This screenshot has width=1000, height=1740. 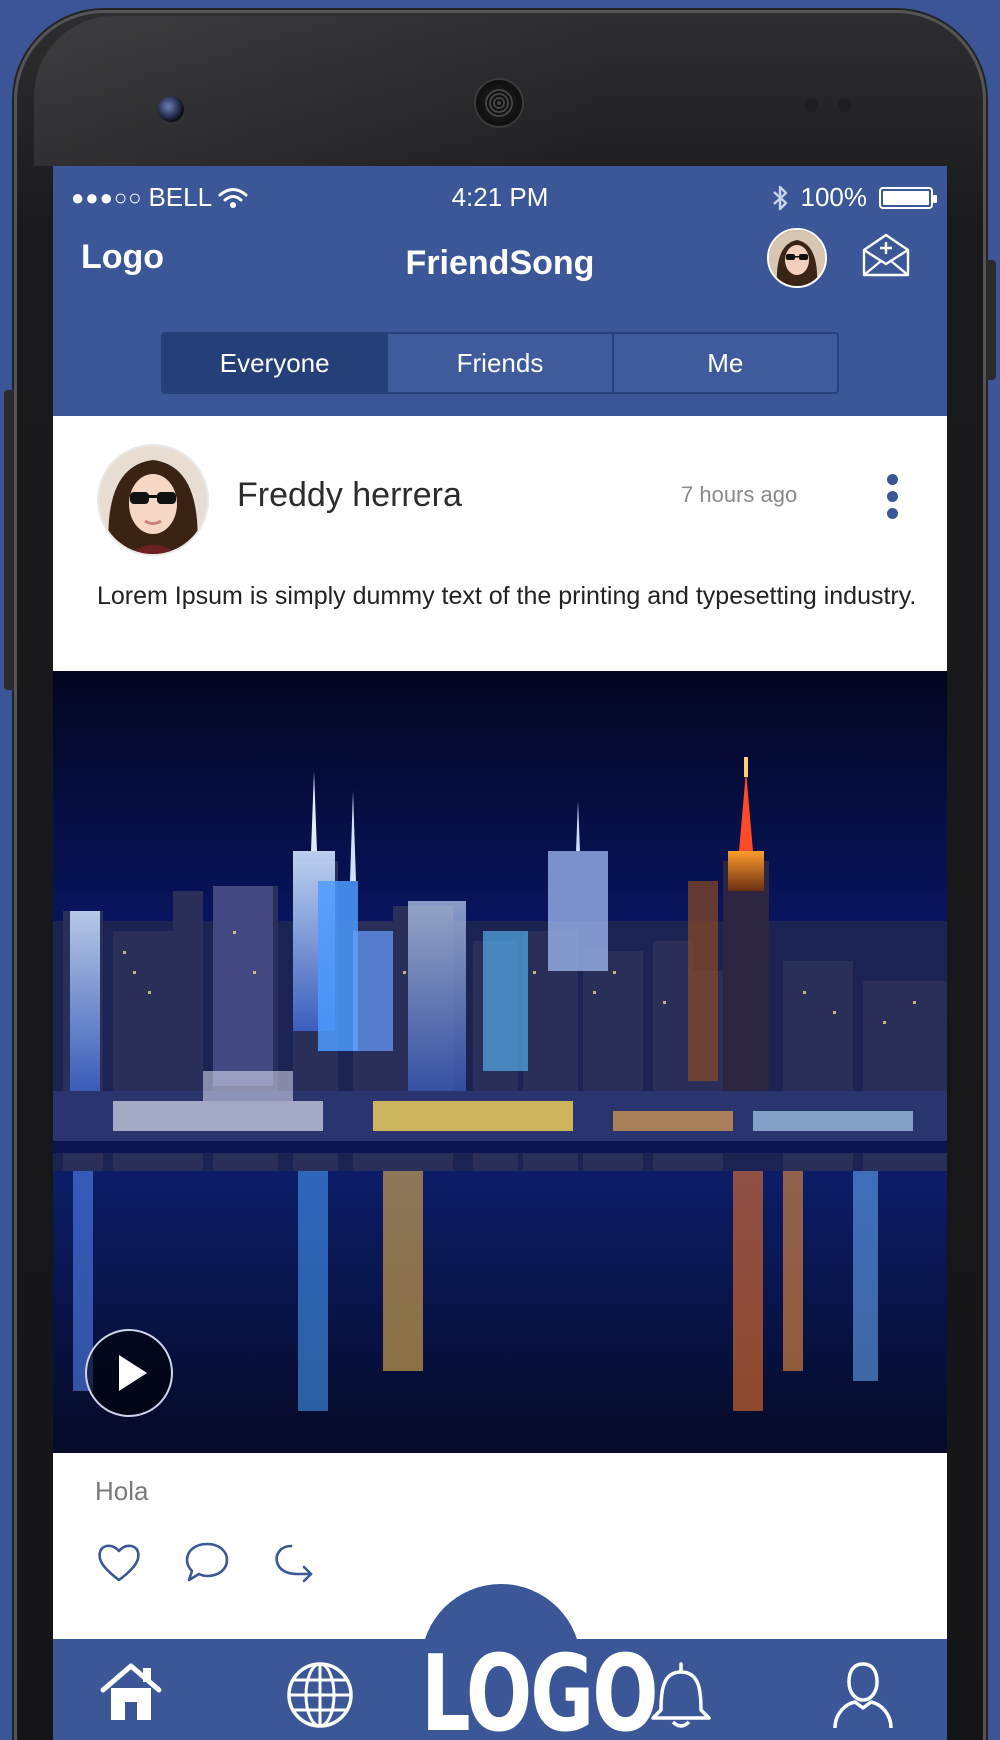 I want to click on earpiece-speaker, so click(x=499, y=103).